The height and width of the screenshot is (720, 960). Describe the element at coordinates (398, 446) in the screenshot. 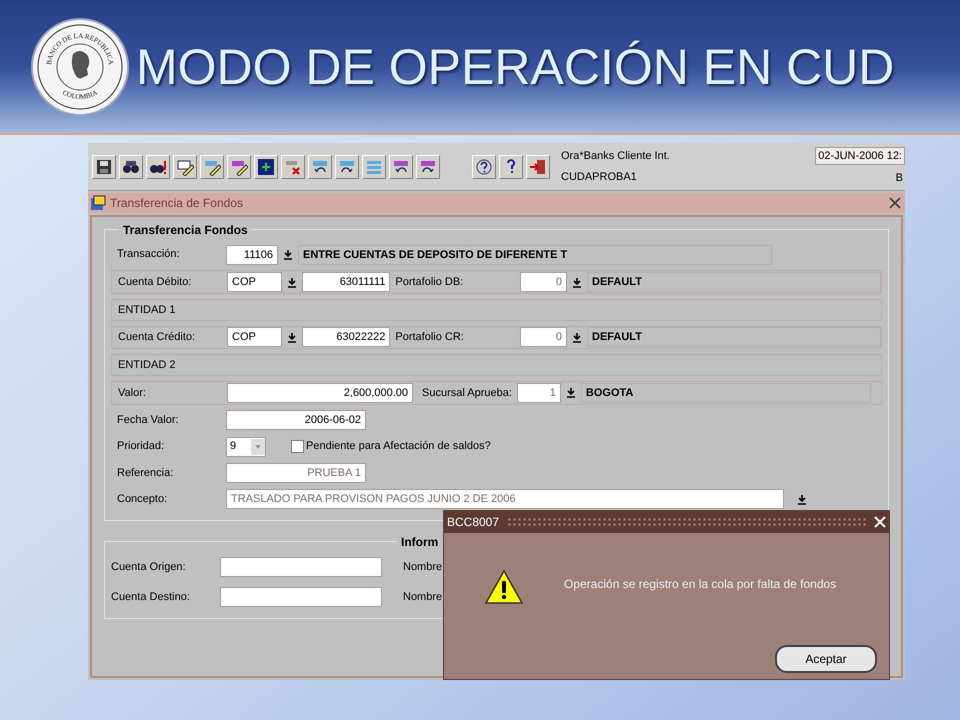

I see `checkbox-label: Pendiente para Afectación de saldos?` at that location.